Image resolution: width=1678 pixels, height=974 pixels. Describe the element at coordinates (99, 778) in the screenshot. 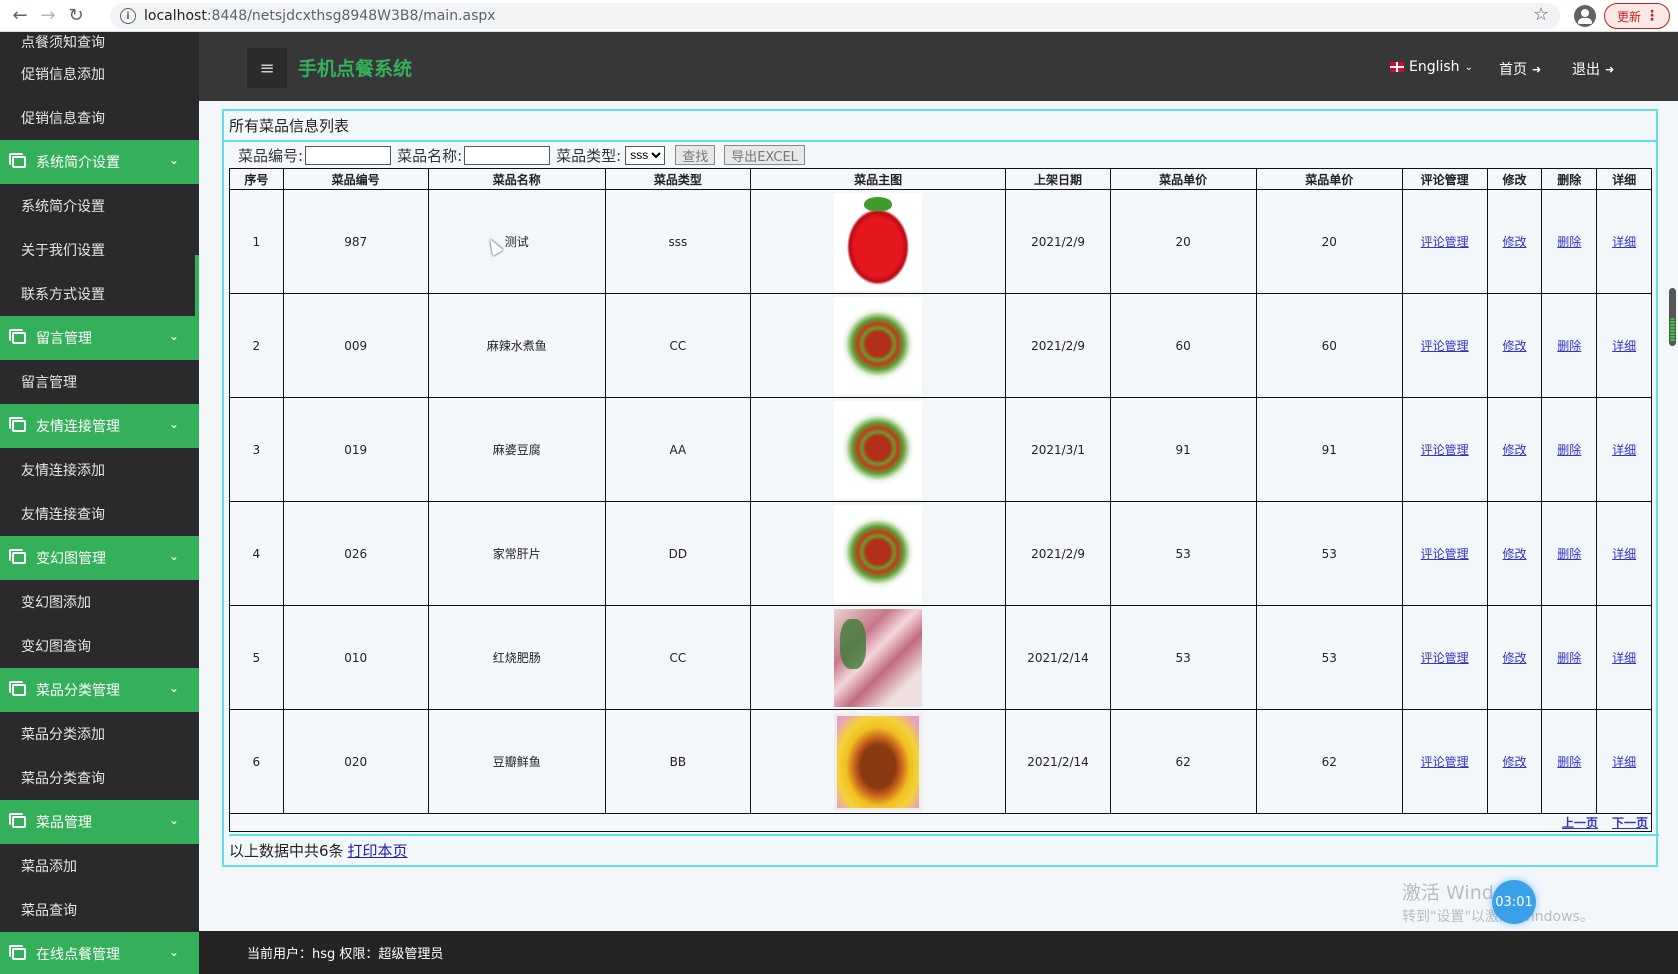

I see `sidebar-item: 菜品分类查询` at that location.